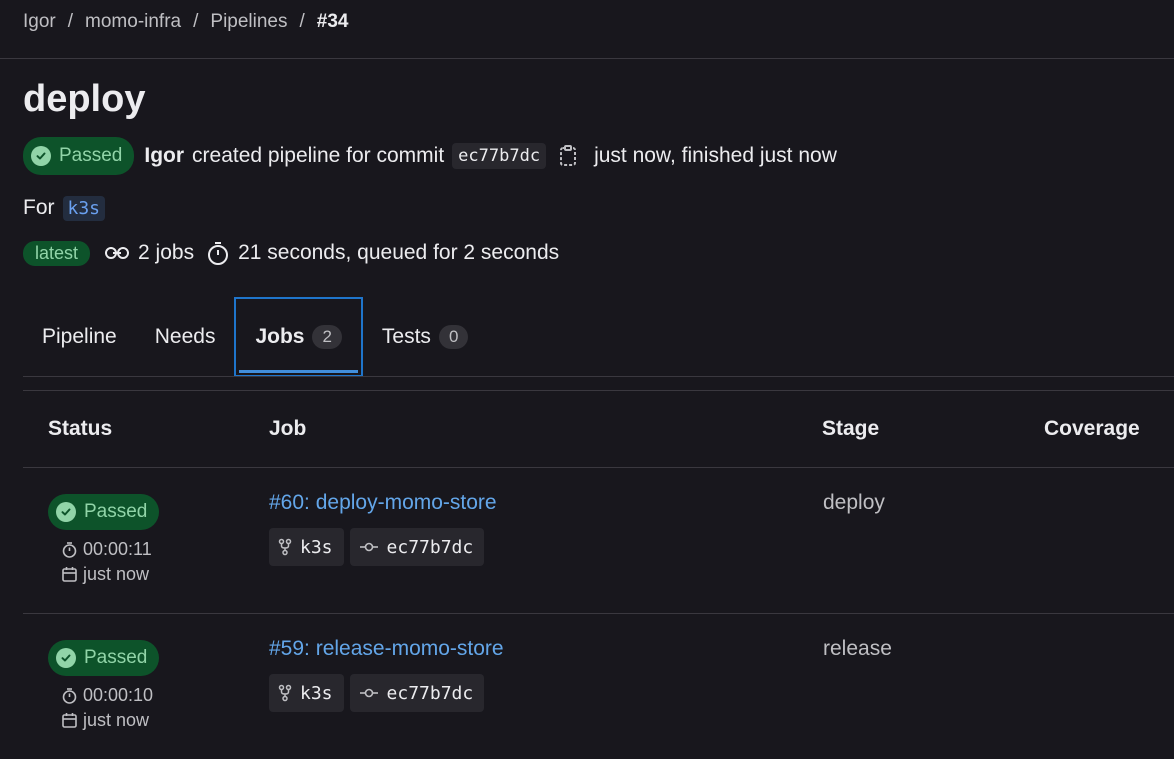  I want to click on job-duration-value: 00:00:11, so click(117, 549).